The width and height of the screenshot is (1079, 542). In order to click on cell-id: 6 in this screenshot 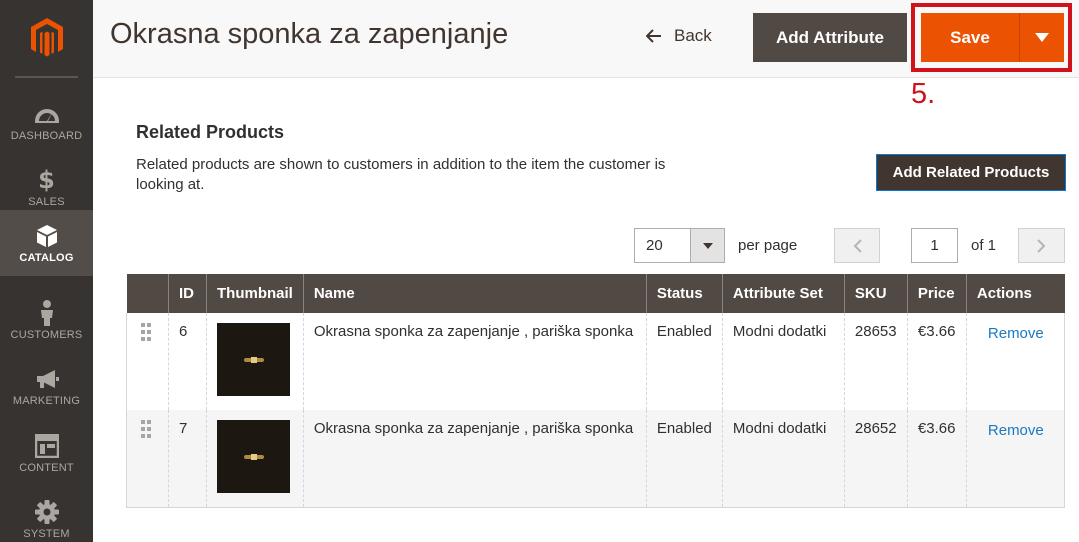, I will do `click(187, 361)`.